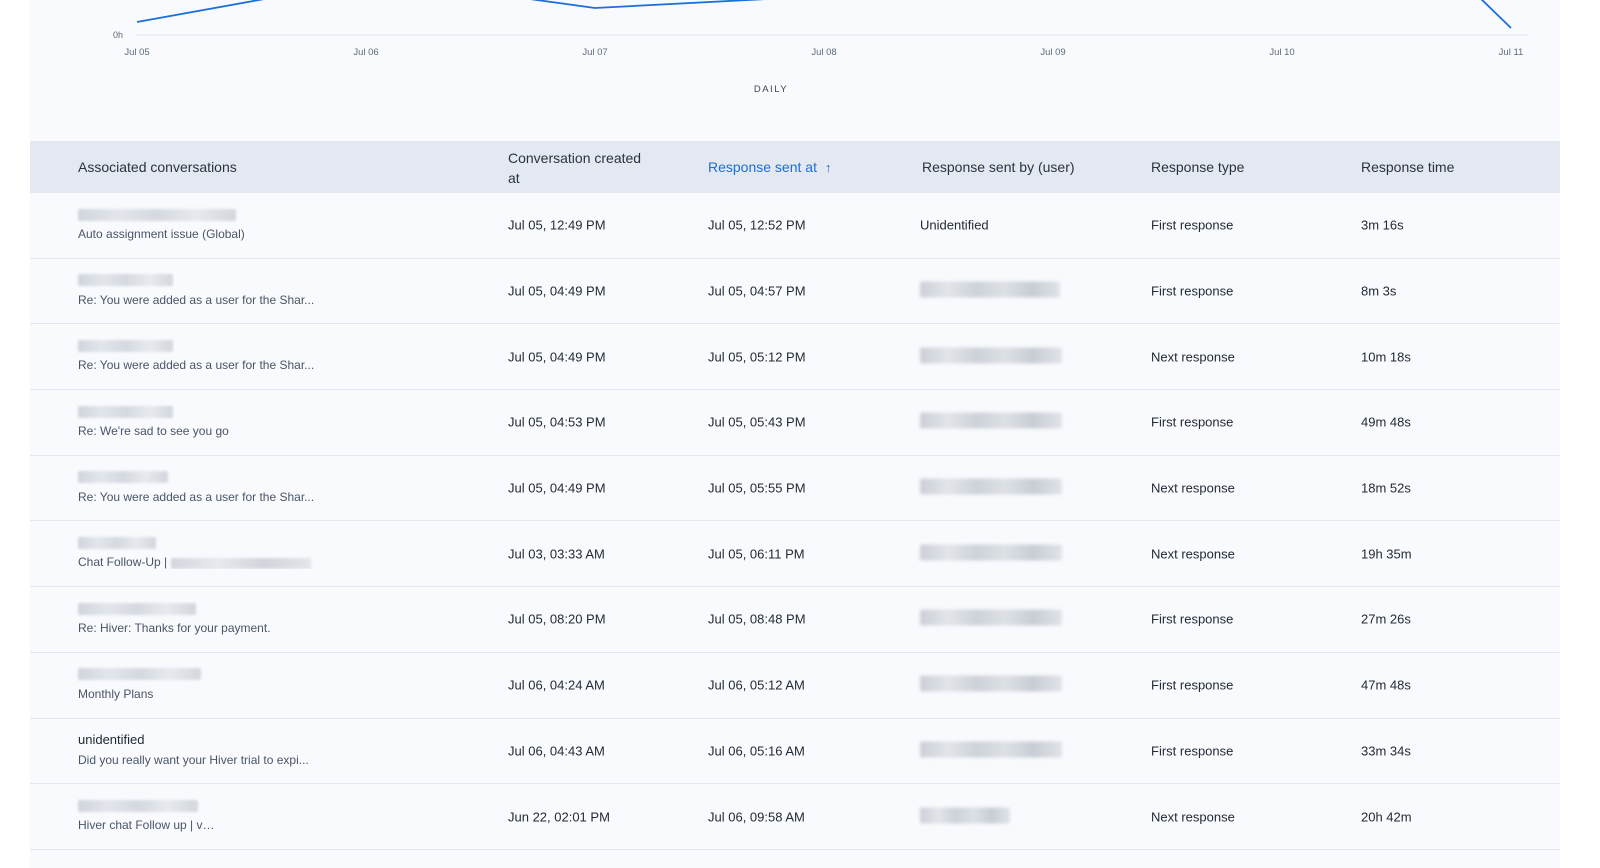 The width and height of the screenshot is (1600, 868). What do you see at coordinates (557, 225) in the screenshot?
I see `created-at-cell: Jul 05, 12:49 PM` at bounding box center [557, 225].